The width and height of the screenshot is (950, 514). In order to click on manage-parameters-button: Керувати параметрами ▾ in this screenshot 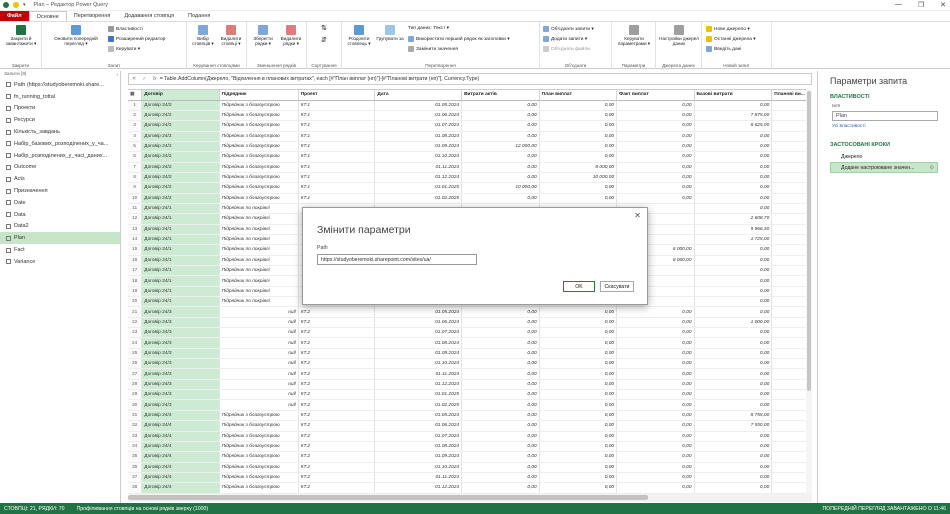, I will do `click(634, 35)`.